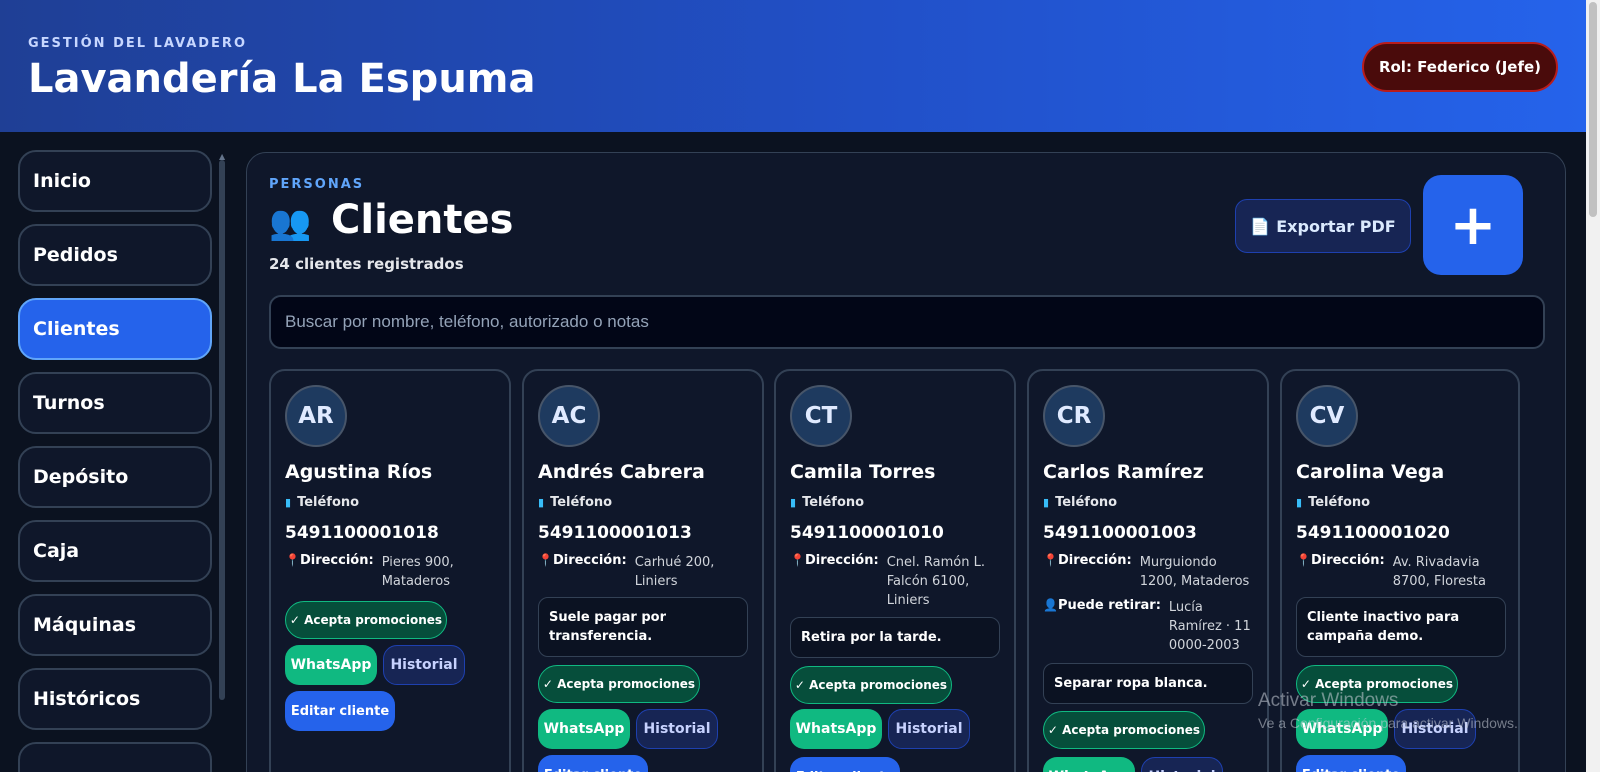  What do you see at coordinates (115, 329) in the screenshot?
I see `sidebar-item-clientes: Clientes` at bounding box center [115, 329].